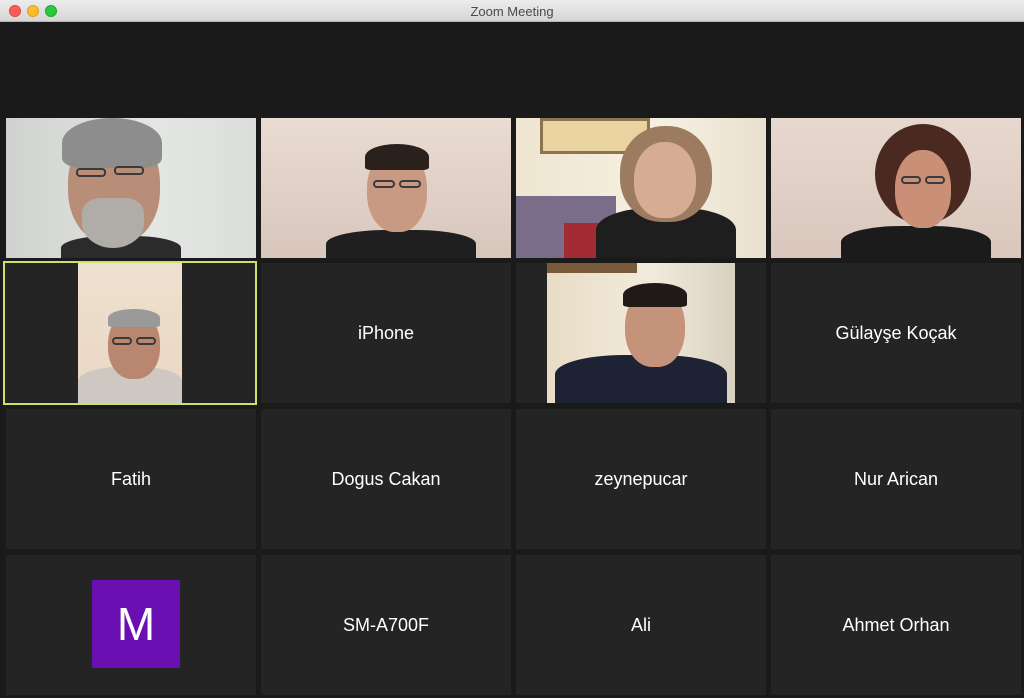 The image size is (1024, 698). I want to click on participant-name-tile: Dogus Cakan, so click(386, 479).